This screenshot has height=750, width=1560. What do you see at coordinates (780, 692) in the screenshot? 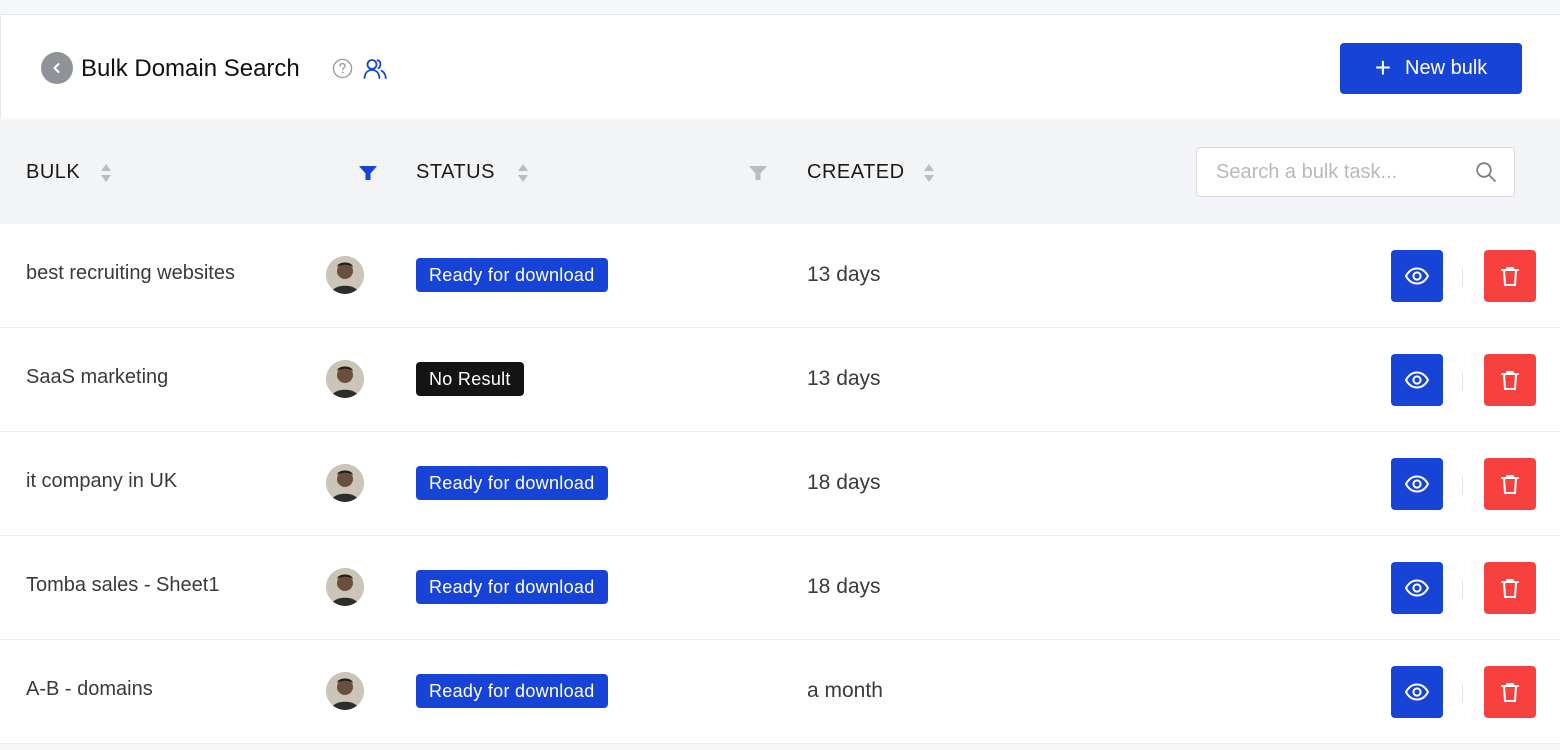
I see `table-row: A-B - domains Ready for download a month` at bounding box center [780, 692].